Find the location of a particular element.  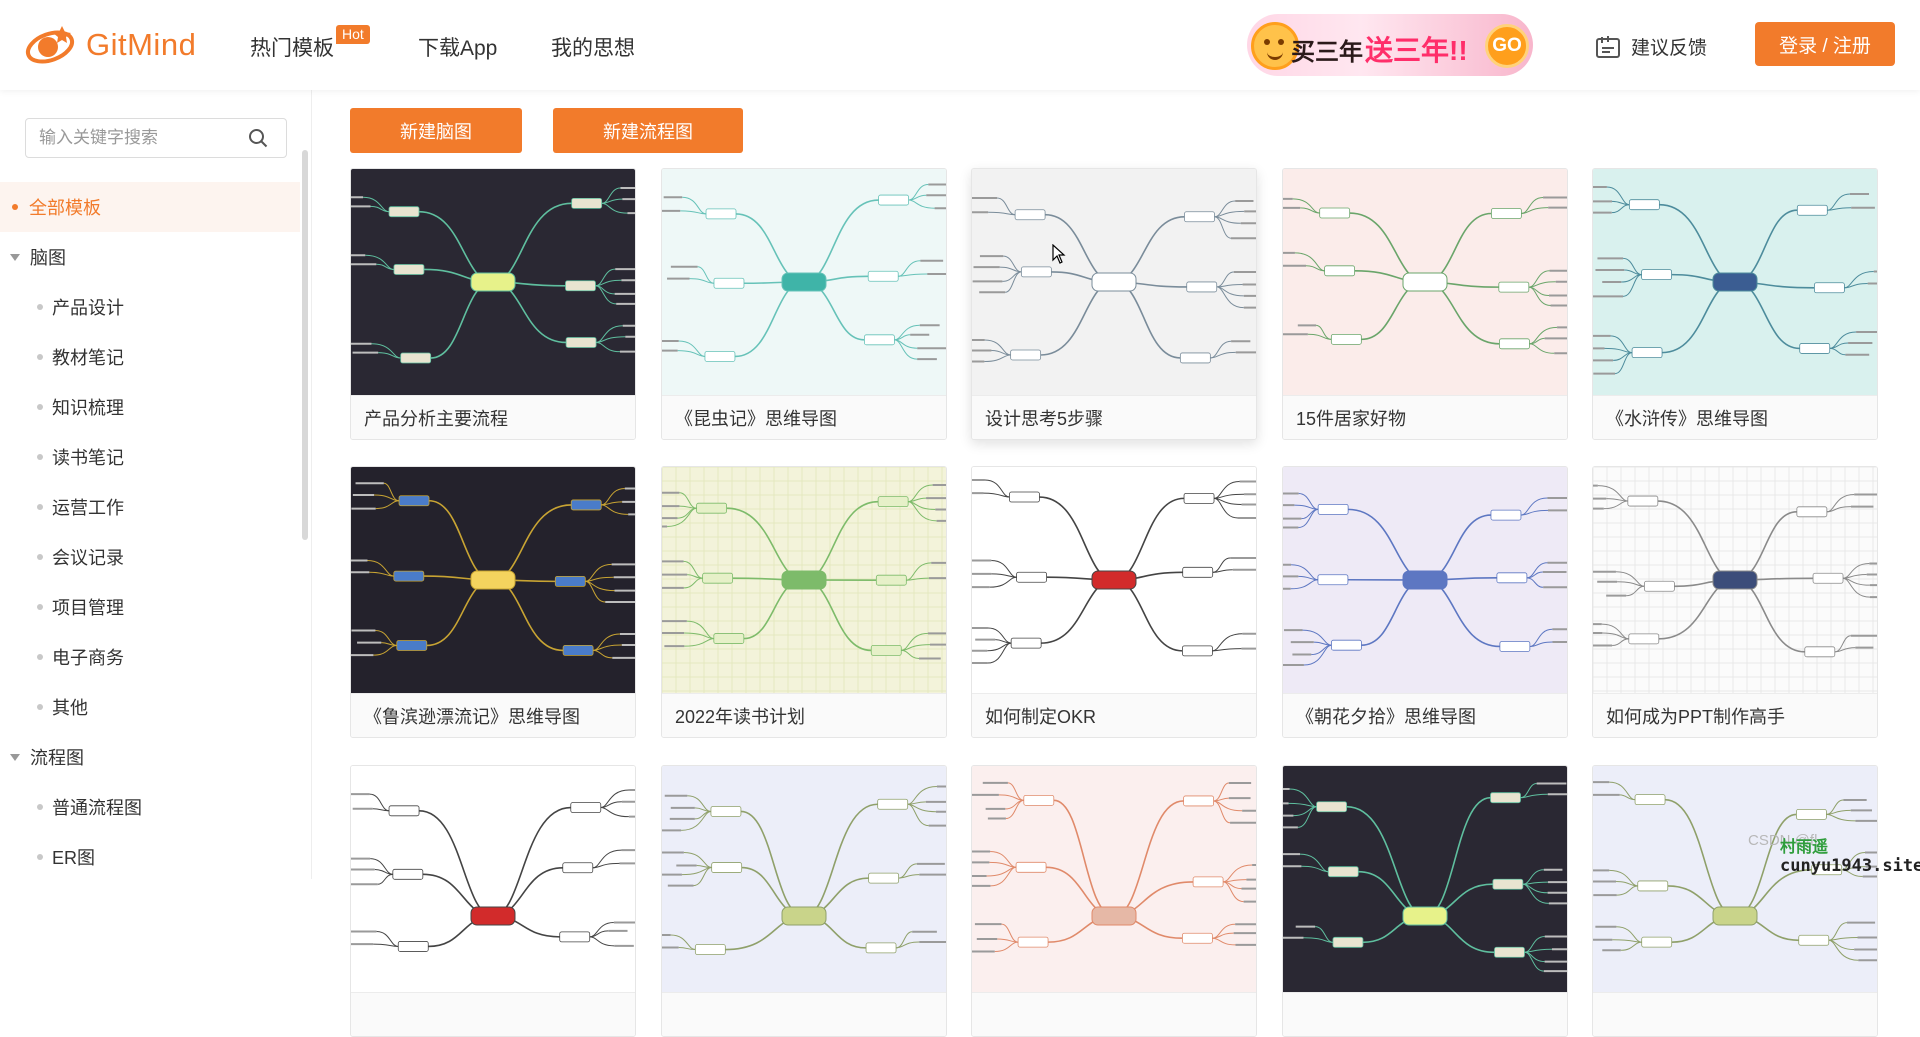

template-card: 15件居家好物 is located at coordinates (1425, 304).